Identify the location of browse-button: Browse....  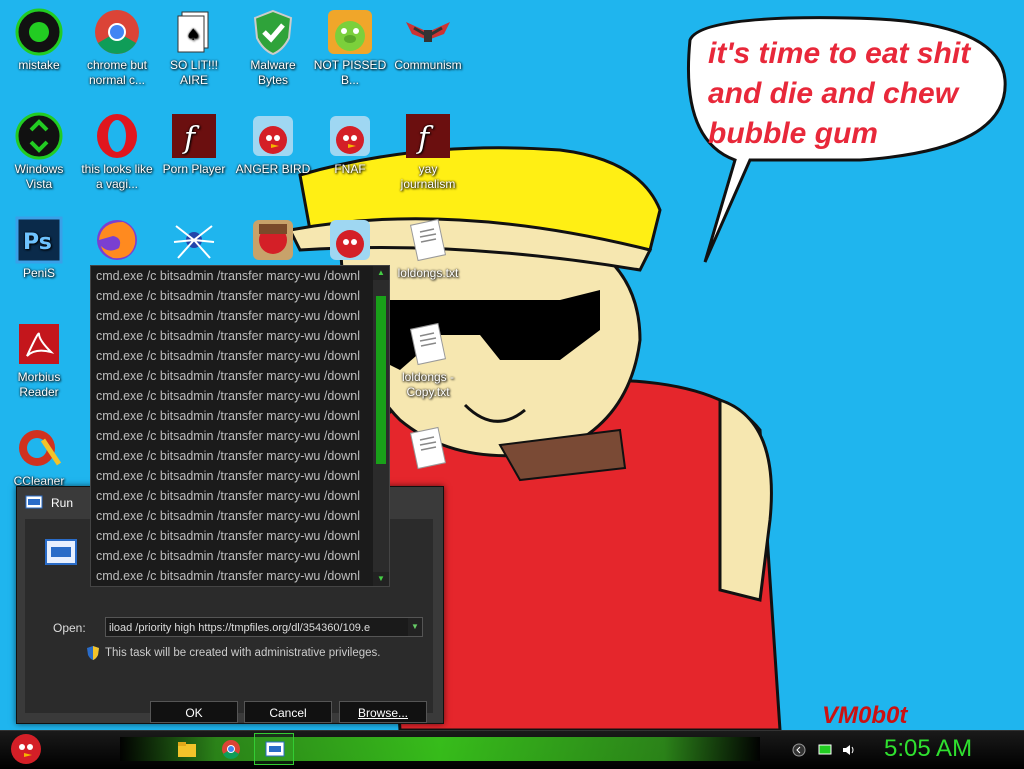
(383, 712).